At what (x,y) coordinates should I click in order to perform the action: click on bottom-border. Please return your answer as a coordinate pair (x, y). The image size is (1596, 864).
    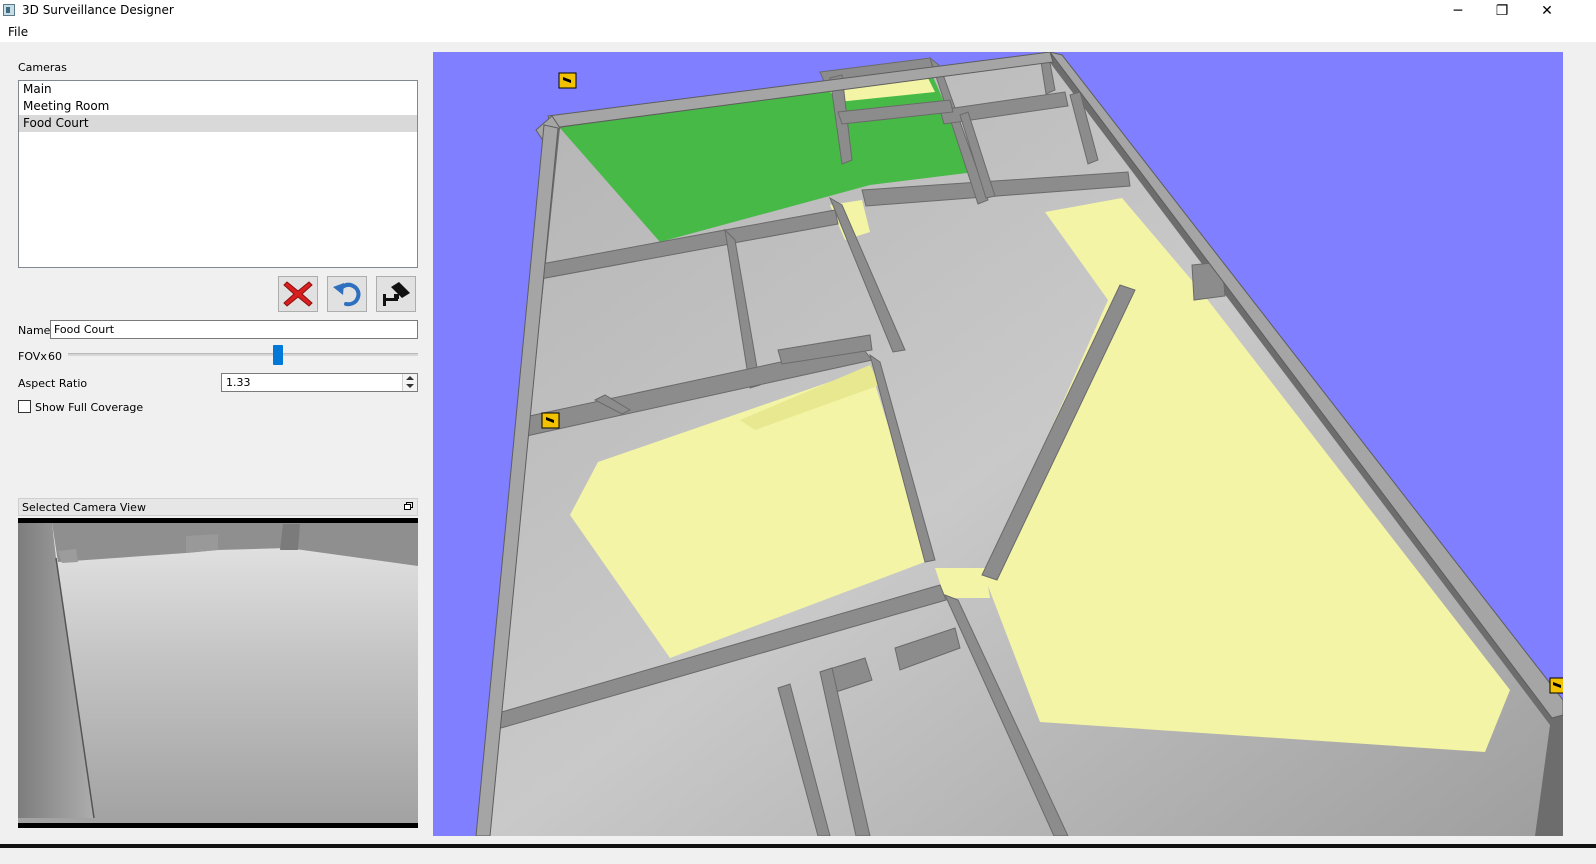
    Looking at the image, I should click on (798, 846).